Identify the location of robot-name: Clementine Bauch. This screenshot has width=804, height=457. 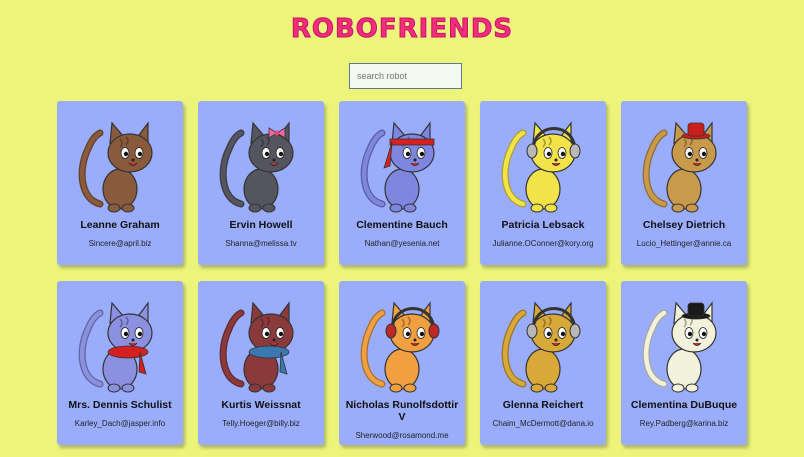
(402, 225).